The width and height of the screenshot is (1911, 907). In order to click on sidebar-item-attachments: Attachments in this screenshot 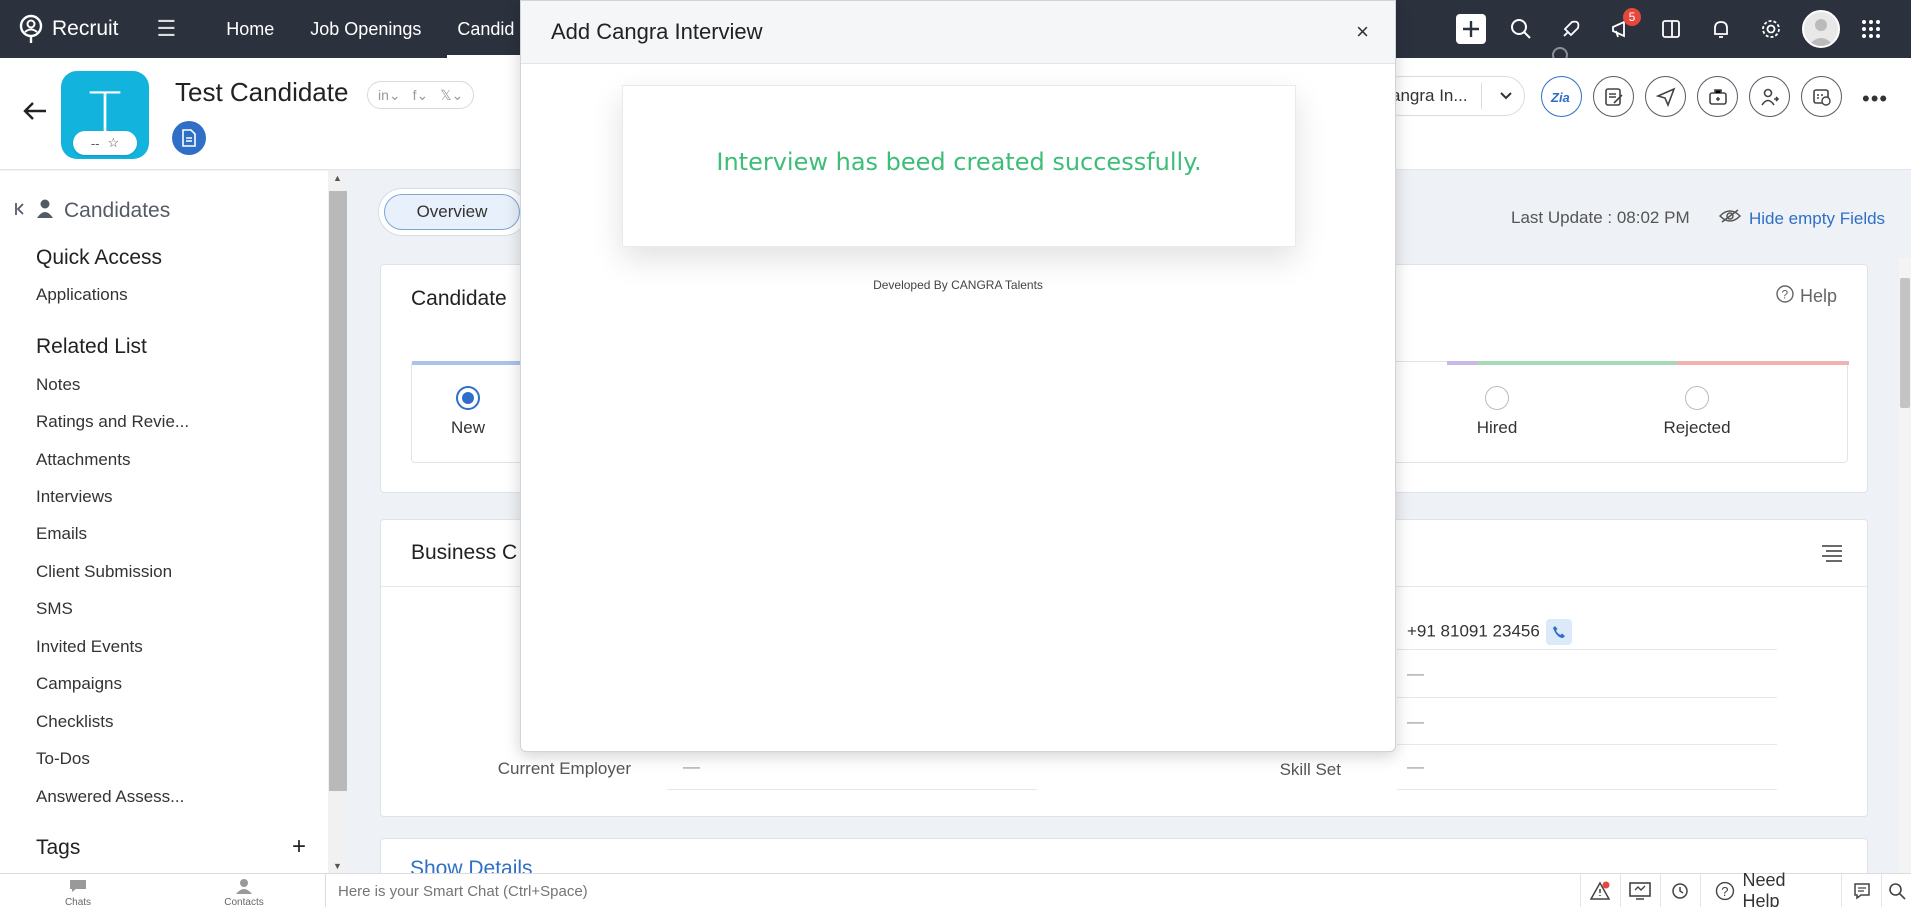, I will do `click(83, 460)`.